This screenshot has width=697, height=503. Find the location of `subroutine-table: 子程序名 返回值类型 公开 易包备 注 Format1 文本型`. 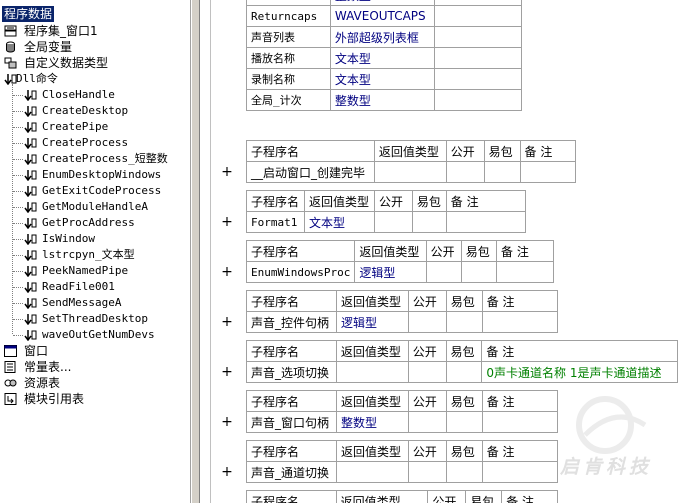

subroutine-table: 子程序名 返回值类型 公开 易包备 注 Format1 文本型 is located at coordinates (386, 211).